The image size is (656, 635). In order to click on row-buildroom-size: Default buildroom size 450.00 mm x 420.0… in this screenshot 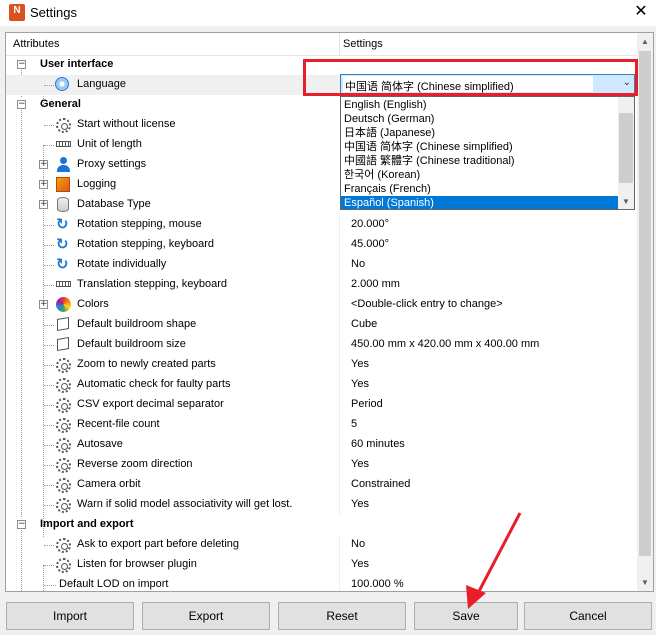, I will do `click(321, 345)`.